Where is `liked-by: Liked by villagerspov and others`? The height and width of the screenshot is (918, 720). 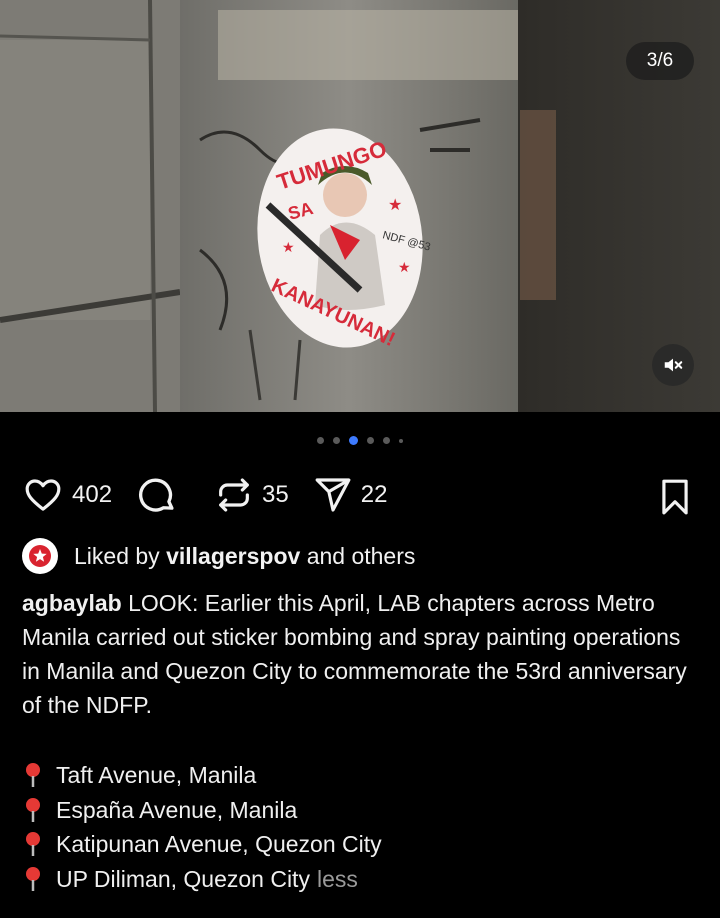 liked-by: Liked by villagerspov and others is located at coordinates (218, 556).